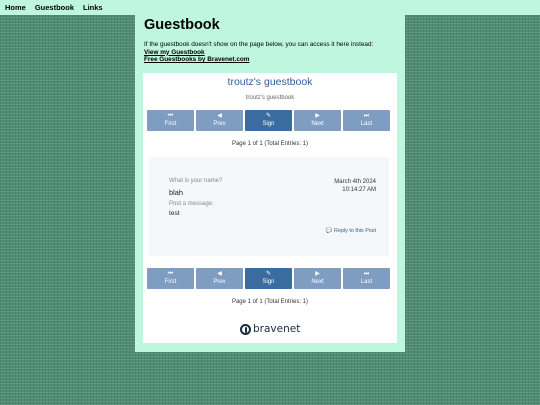 This screenshot has height=405, width=540. Describe the element at coordinates (15, 7) in the screenshot. I see `nav-home: Home` at that location.